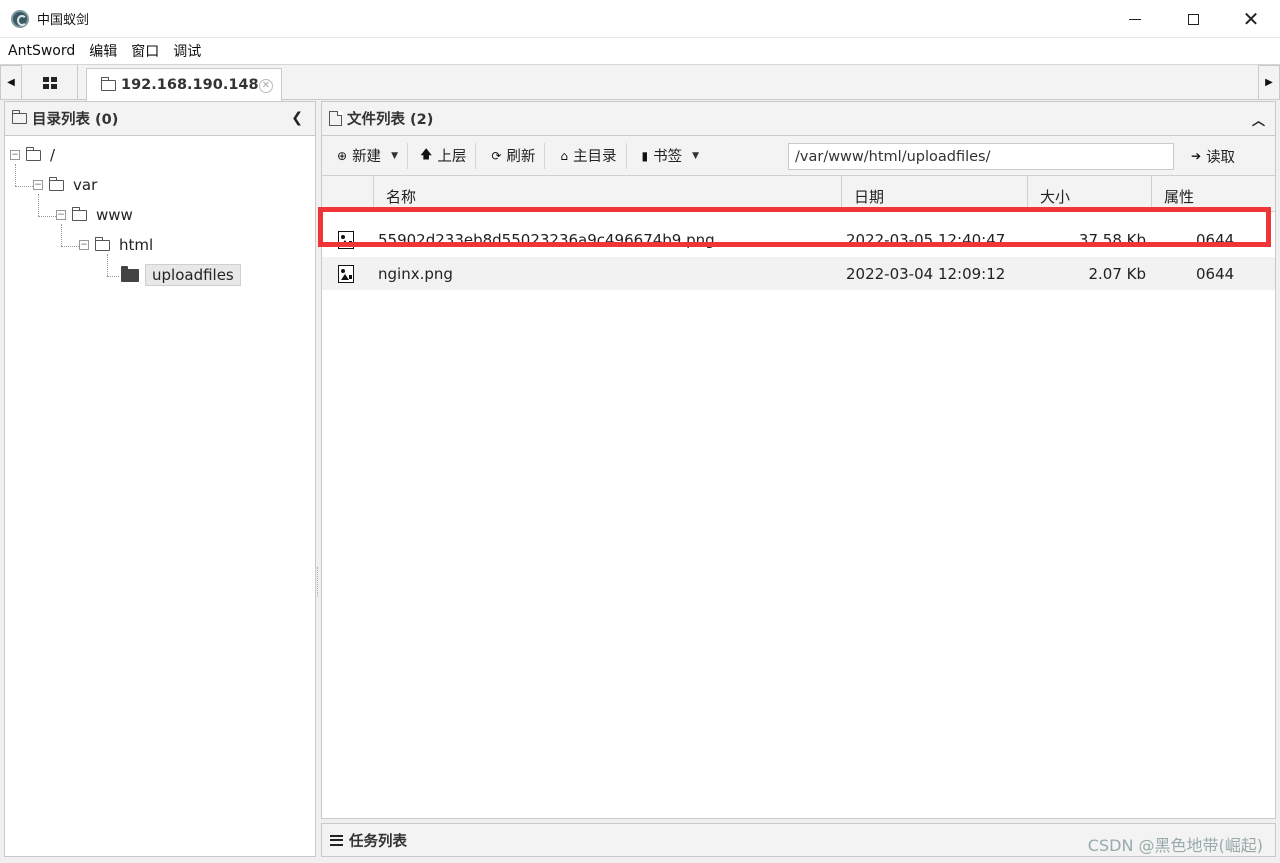  What do you see at coordinates (981, 156) in the screenshot?
I see `path-input` at bounding box center [981, 156].